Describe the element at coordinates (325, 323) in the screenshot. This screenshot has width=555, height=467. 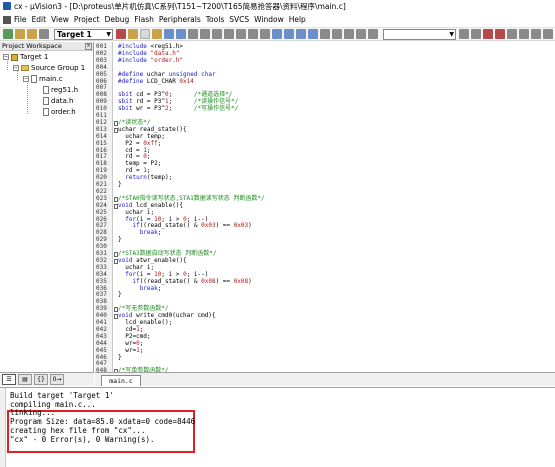
I see `code-line: 041 lcd_enable();` at that location.